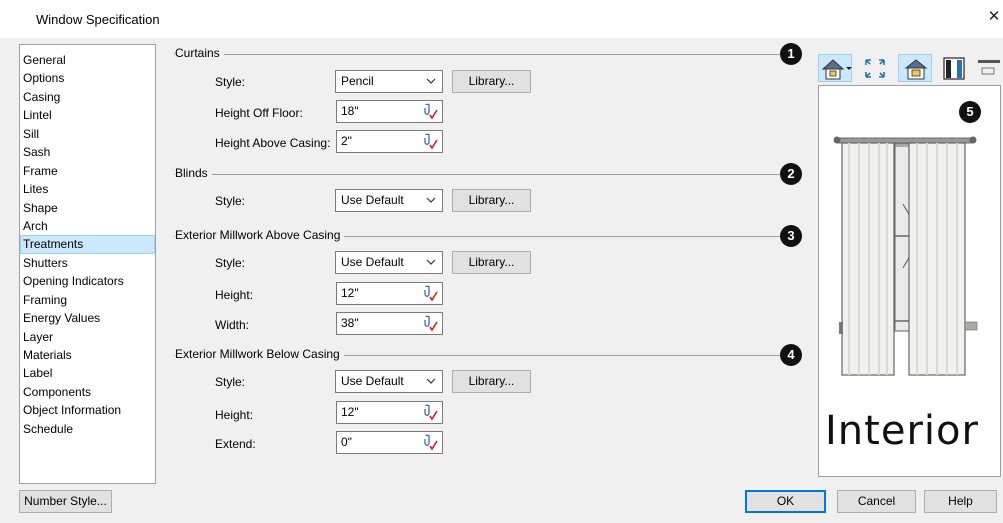  What do you see at coordinates (260, 235) in the screenshot?
I see `above-heading: Exterior Millwork Above Casing` at bounding box center [260, 235].